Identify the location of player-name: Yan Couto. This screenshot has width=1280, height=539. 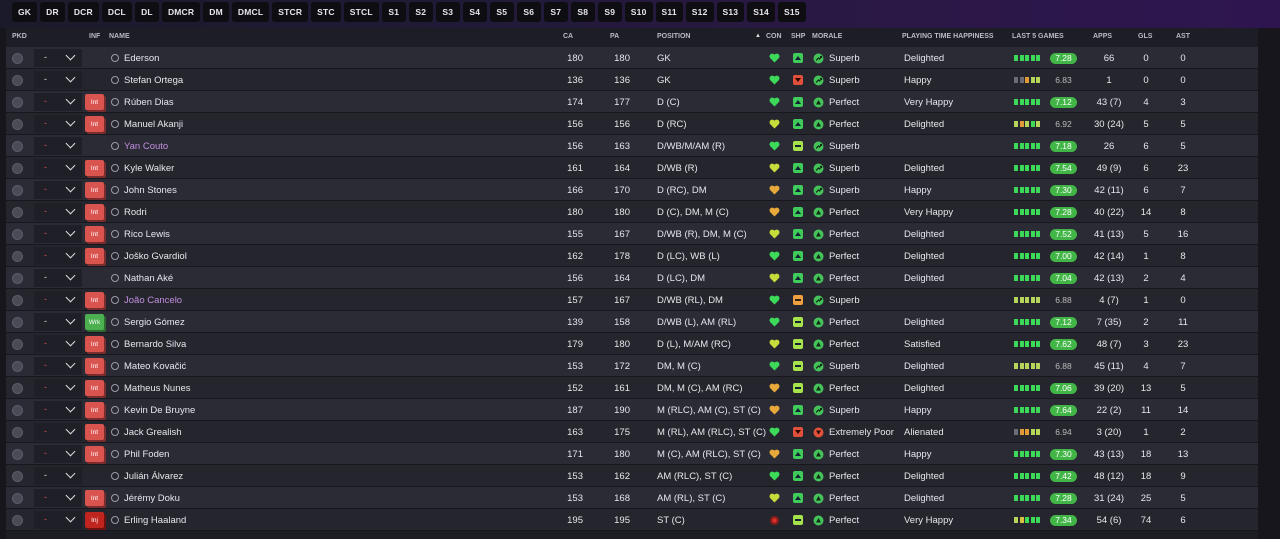
(139, 146).